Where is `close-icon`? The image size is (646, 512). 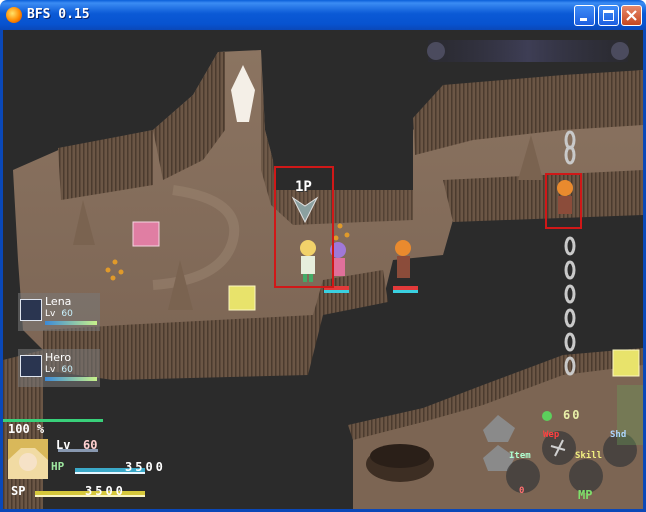
close-icon is located at coordinates (631, 15).